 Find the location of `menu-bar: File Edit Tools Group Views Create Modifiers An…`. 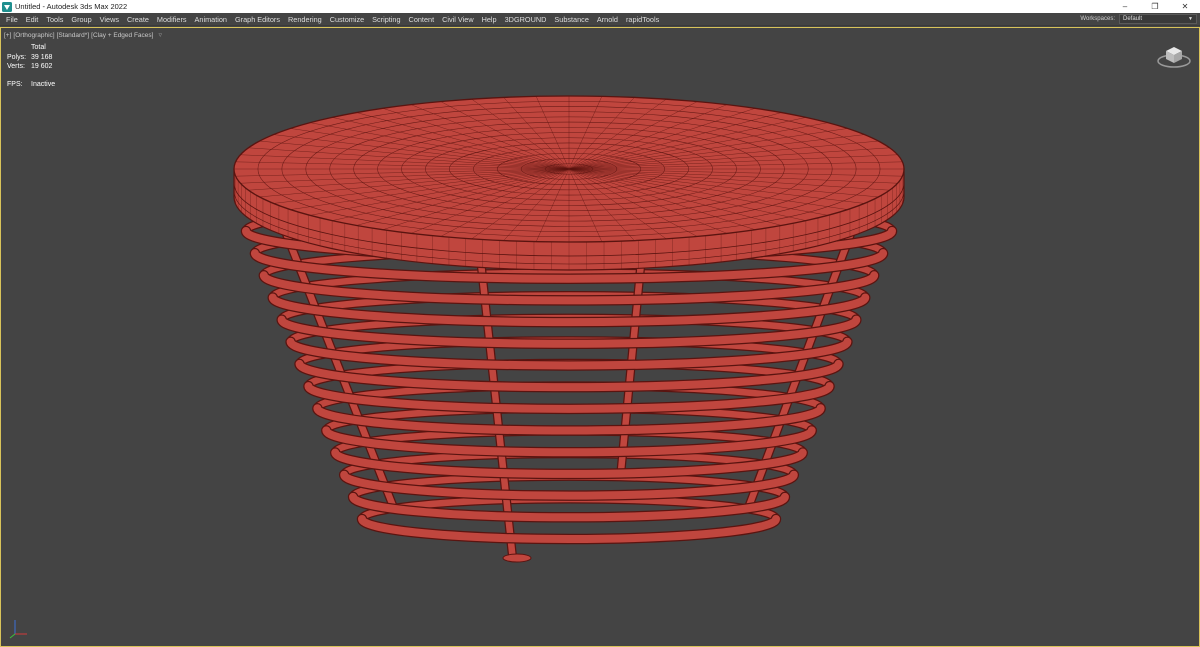

menu-bar: File Edit Tools Group Views Create Modifiers An… is located at coordinates (600, 19).